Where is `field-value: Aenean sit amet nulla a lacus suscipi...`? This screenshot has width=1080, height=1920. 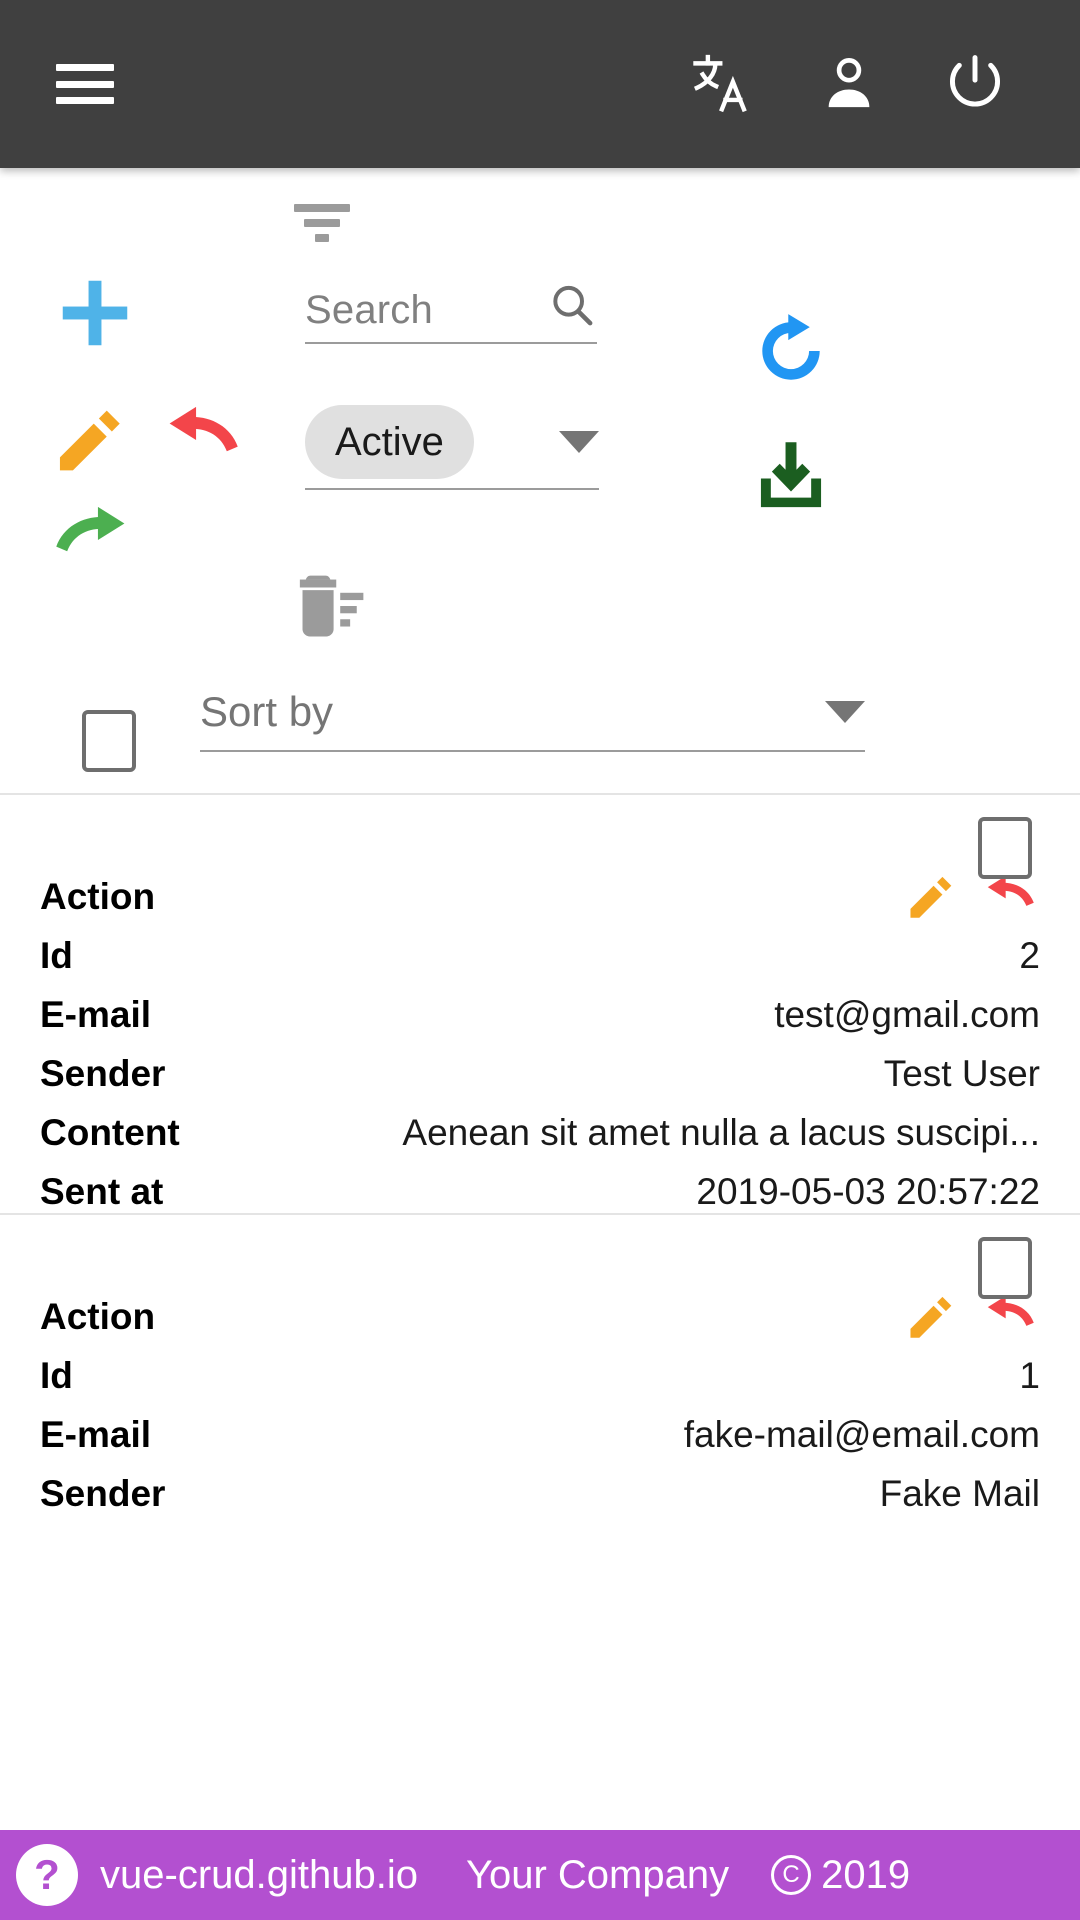 field-value: Aenean sit amet nulla a lacus suscipi... is located at coordinates (721, 1132).